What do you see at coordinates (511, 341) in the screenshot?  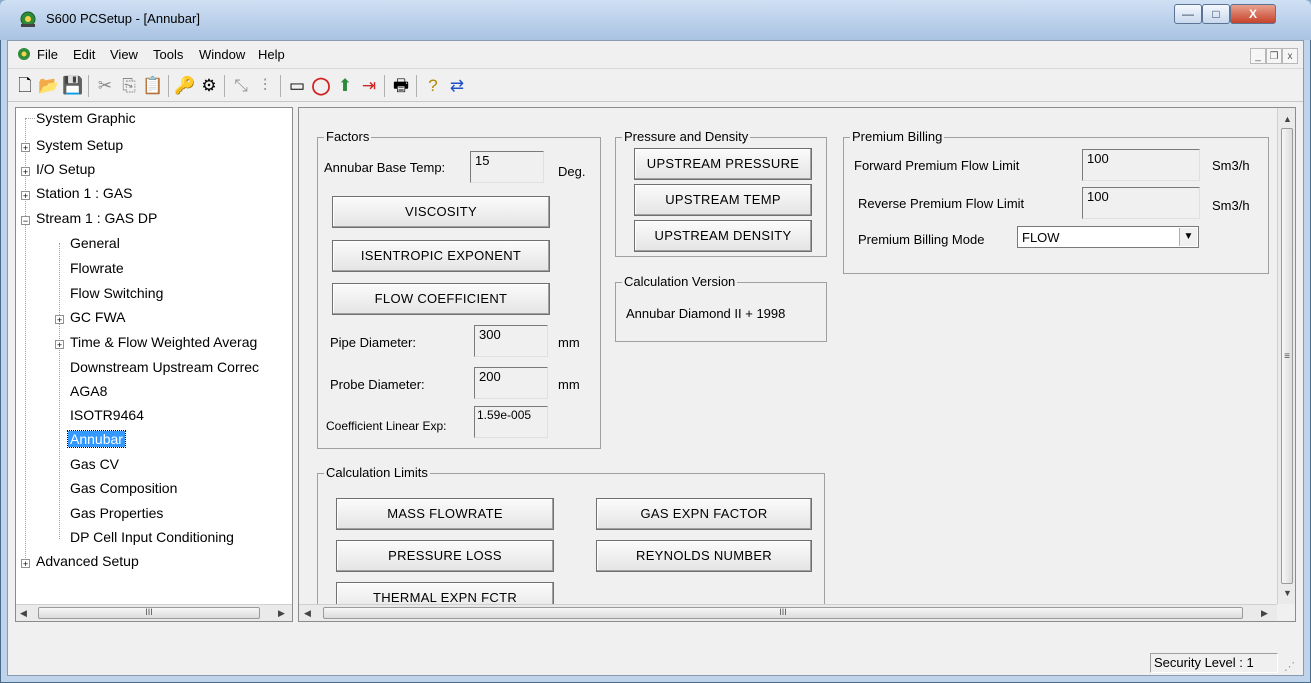 I see `pipe-diameter-field: 300` at bounding box center [511, 341].